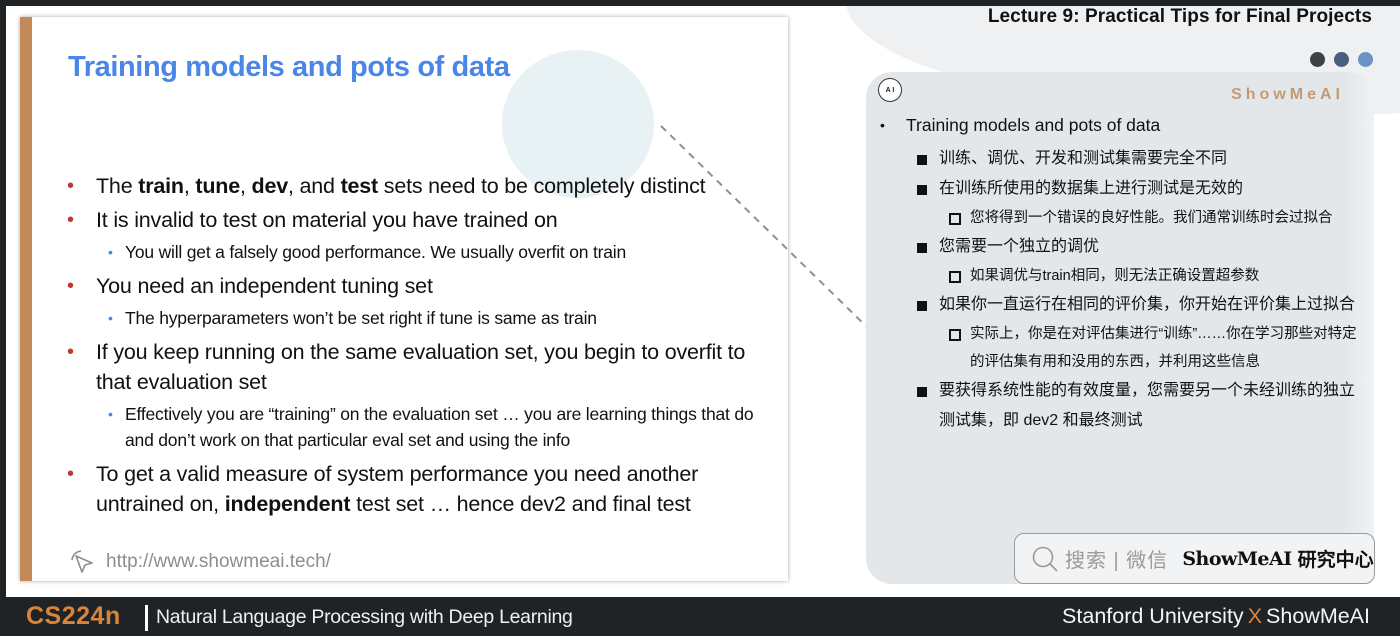 The image size is (1400, 636). Describe the element at coordinates (1335, 560) in the screenshot. I see `search-brand-cn: 研究中心` at that location.